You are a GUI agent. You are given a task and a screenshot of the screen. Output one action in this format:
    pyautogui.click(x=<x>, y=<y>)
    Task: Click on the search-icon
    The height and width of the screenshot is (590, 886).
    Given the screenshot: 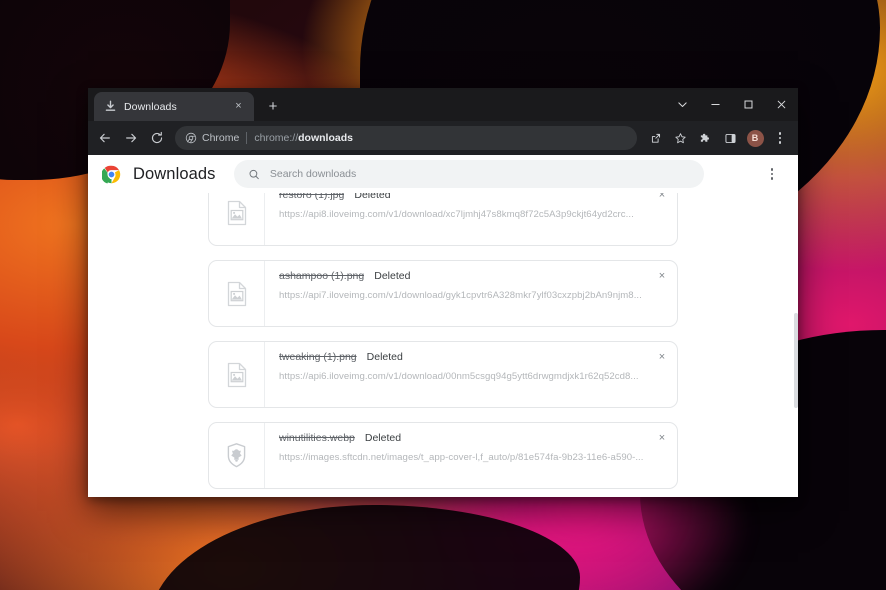 What is the action you would take?
    pyautogui.click(x=254, y=174)
    